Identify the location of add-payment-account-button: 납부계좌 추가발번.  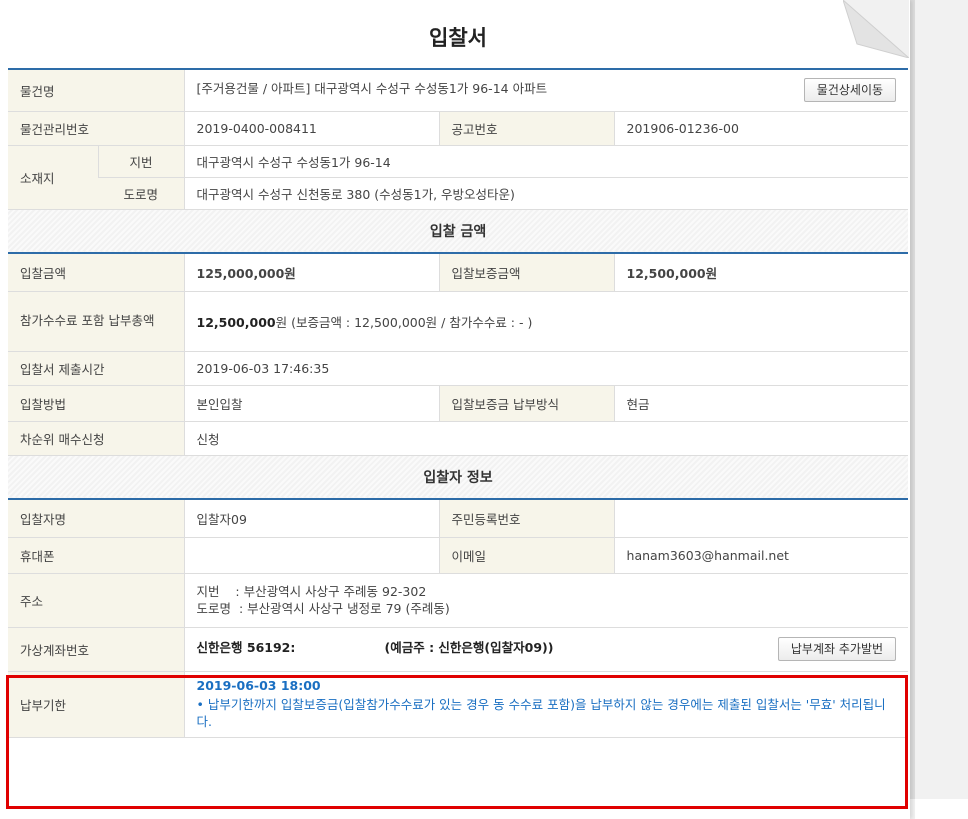
(837, 649).